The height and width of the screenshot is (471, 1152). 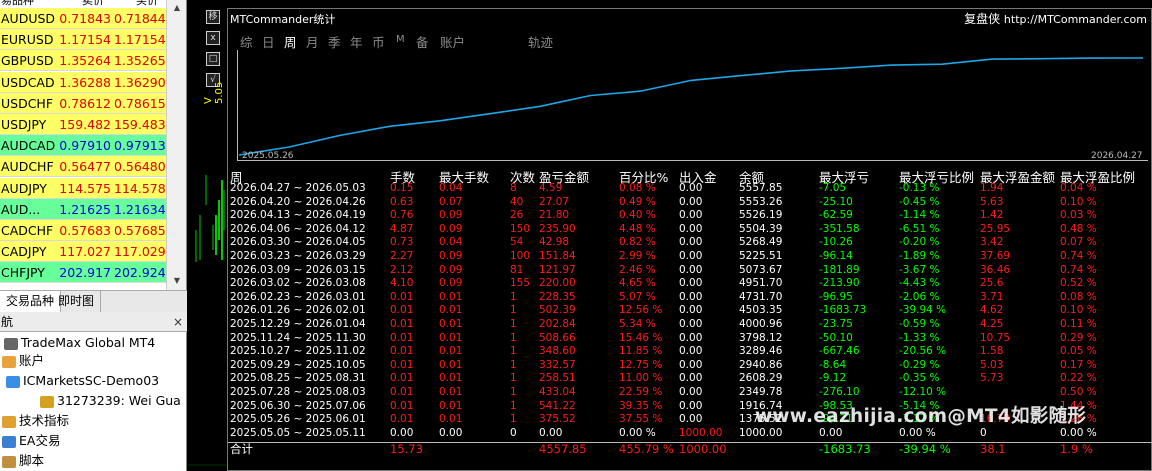 I want to click on market-watch-row: CHFJPY 202.917 202.924, so click(x=93, y=273).